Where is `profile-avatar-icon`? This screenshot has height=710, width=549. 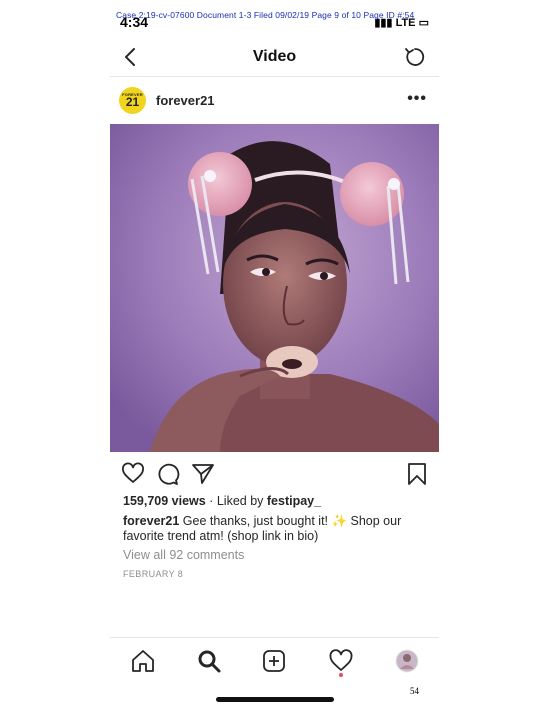 profile-avatar-icon is located at coordinates (407, 661).